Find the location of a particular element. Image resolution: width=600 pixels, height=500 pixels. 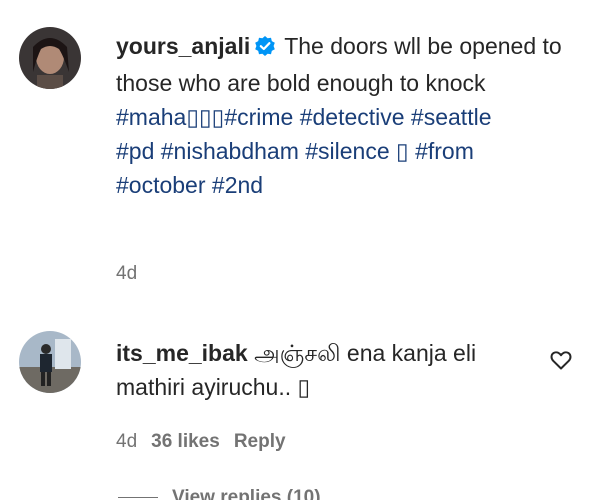

hashtag-line-3: #october #2nd is located at coordinates (189, 185).